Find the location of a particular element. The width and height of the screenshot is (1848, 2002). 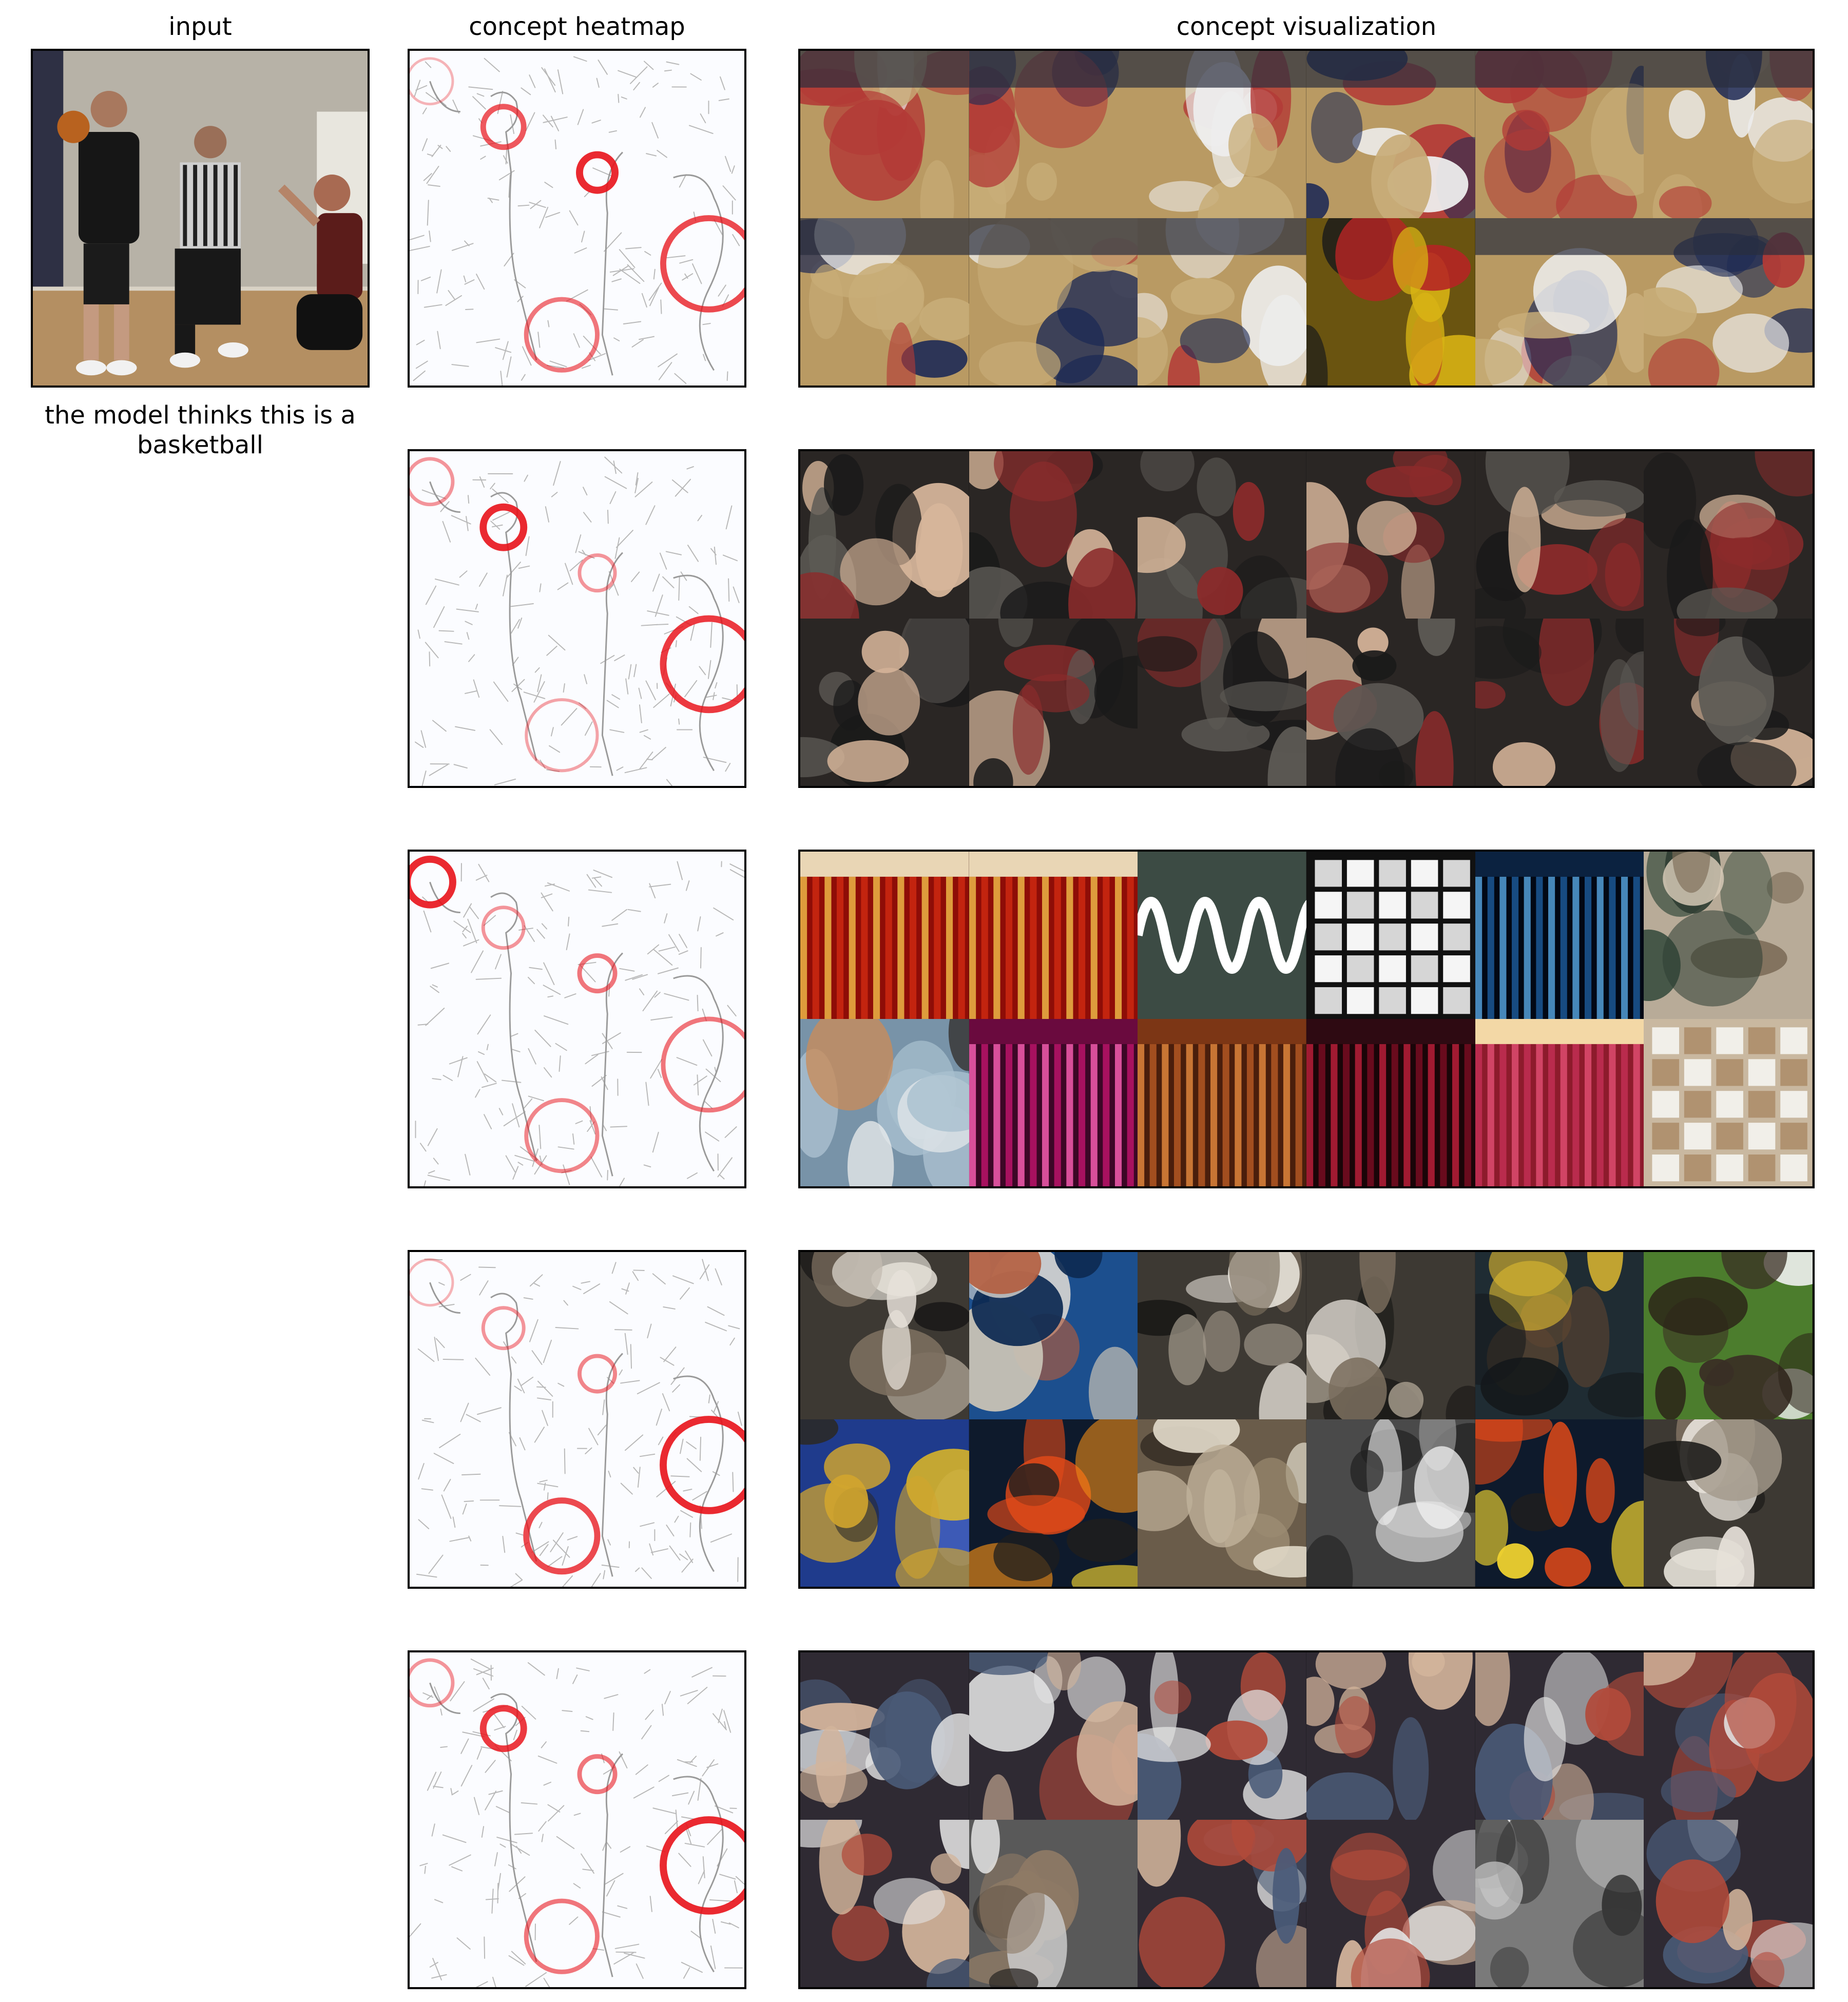

prediction-caption: the model thinks this is a basketball is located at coordinates (200, 430).